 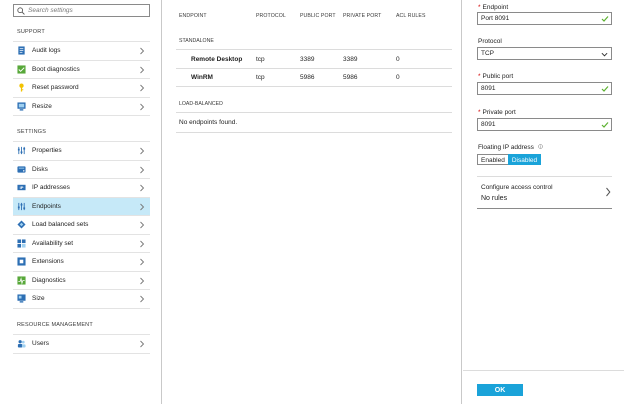 What do you see at coordinates (21, 69) in the screenshot?
I see `boot-diagnostics-icon` at bounding box center [21, 69].